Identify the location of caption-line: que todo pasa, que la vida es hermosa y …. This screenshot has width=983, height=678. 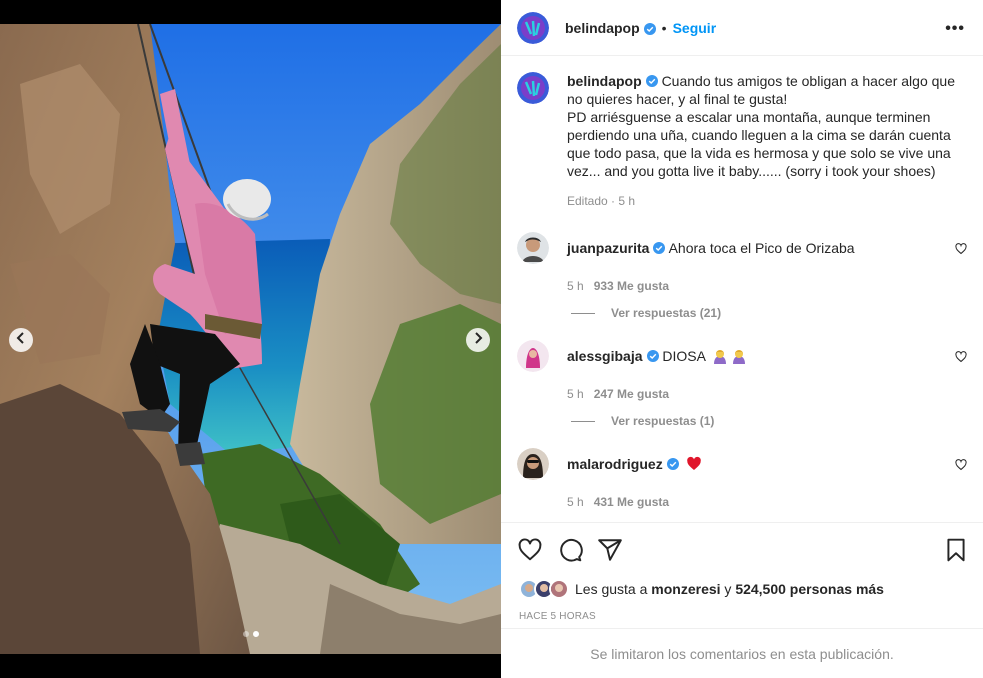
(759, 153).